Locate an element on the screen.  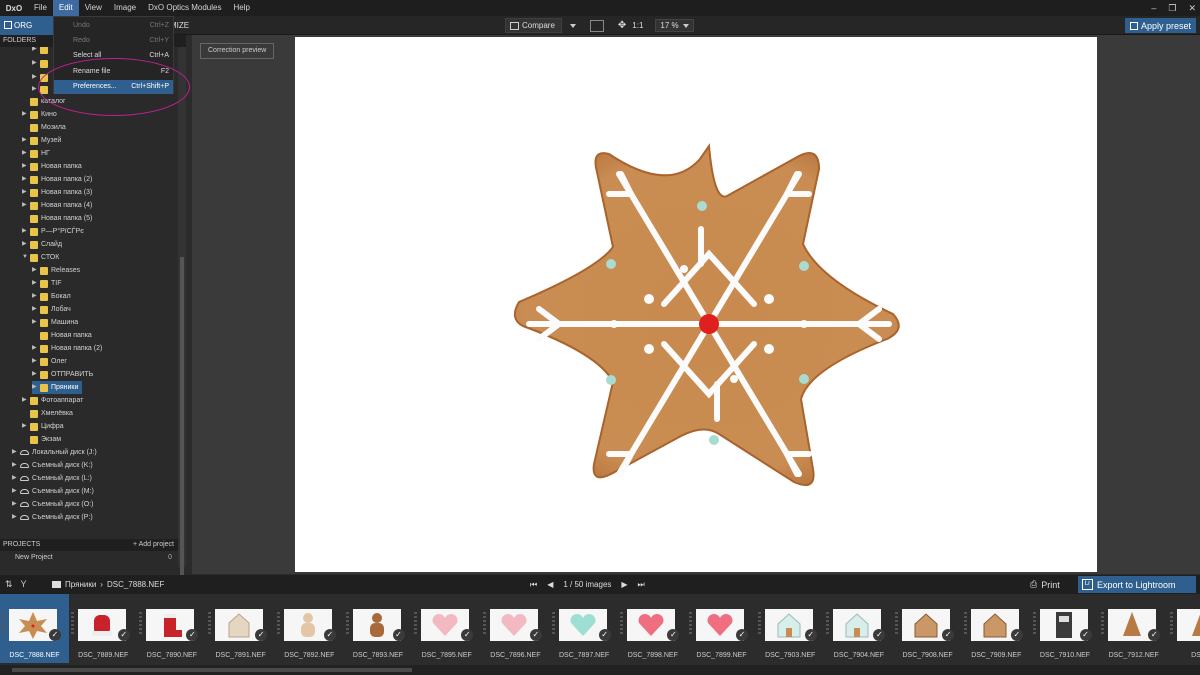
filmstrip-thumbnail: ✓ DSC_7890.NEF is located at coordinates (171, 628).